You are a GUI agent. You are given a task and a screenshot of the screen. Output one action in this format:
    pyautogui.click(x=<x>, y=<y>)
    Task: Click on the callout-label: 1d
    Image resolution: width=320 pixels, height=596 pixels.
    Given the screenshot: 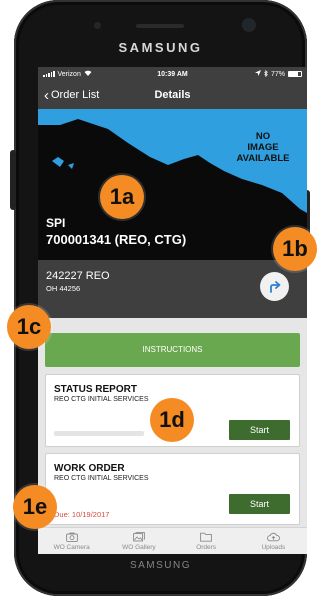 What is the action you would take?
    pyautogui.click(x=172, y=419)
    